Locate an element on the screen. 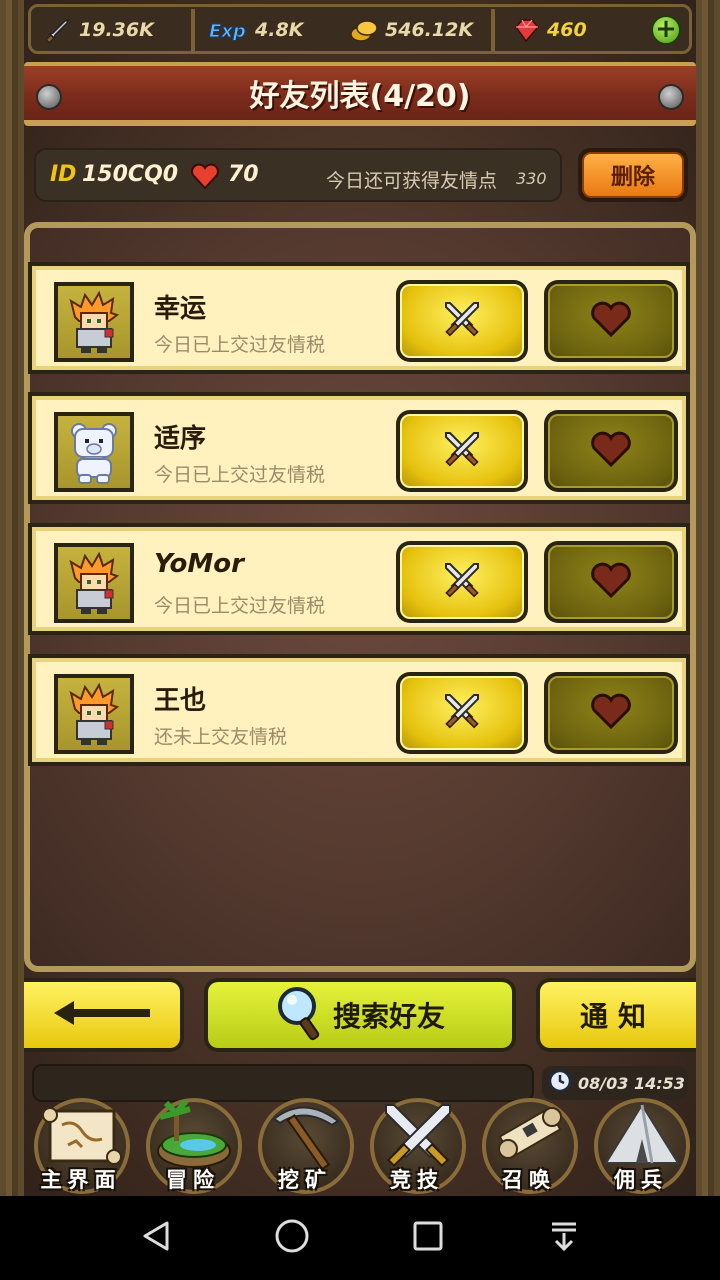 The height and width of the screenshot is (1280, 720). title-banner: 好友列表(4/20) is located at coordinates (360, 94).